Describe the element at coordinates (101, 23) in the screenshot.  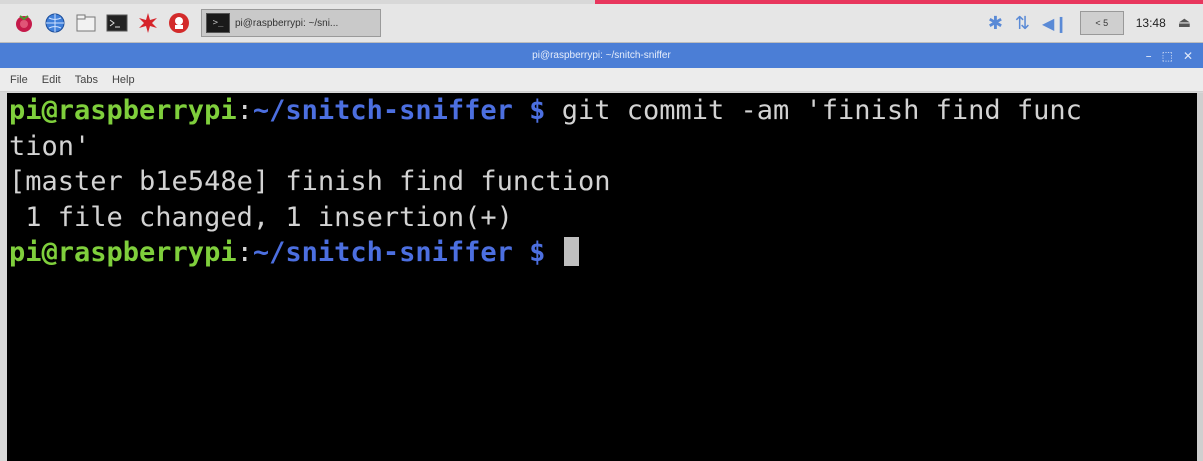
I see `launcher-bar` at that location.